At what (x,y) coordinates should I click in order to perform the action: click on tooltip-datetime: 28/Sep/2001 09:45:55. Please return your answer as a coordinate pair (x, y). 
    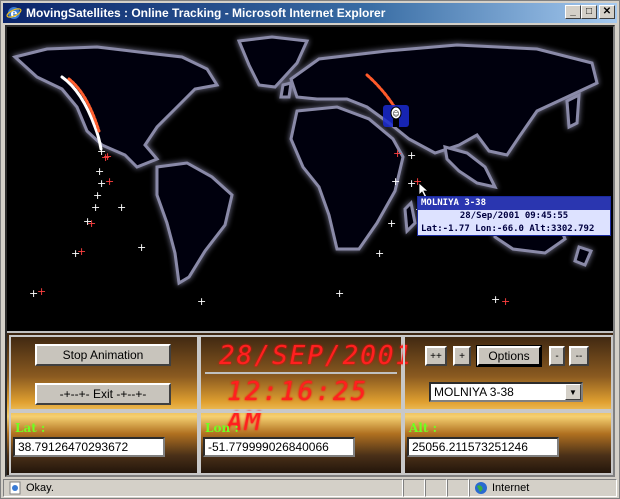
    Looking at the image, I should click on (514, 216).